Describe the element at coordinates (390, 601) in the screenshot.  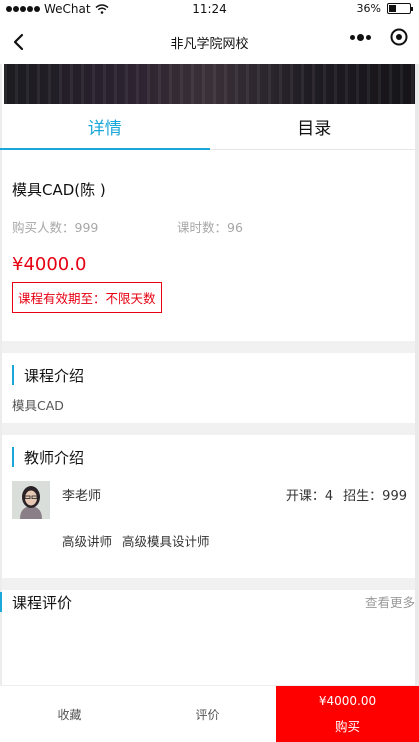
I see `view-more-link: 查看更多` at that location.